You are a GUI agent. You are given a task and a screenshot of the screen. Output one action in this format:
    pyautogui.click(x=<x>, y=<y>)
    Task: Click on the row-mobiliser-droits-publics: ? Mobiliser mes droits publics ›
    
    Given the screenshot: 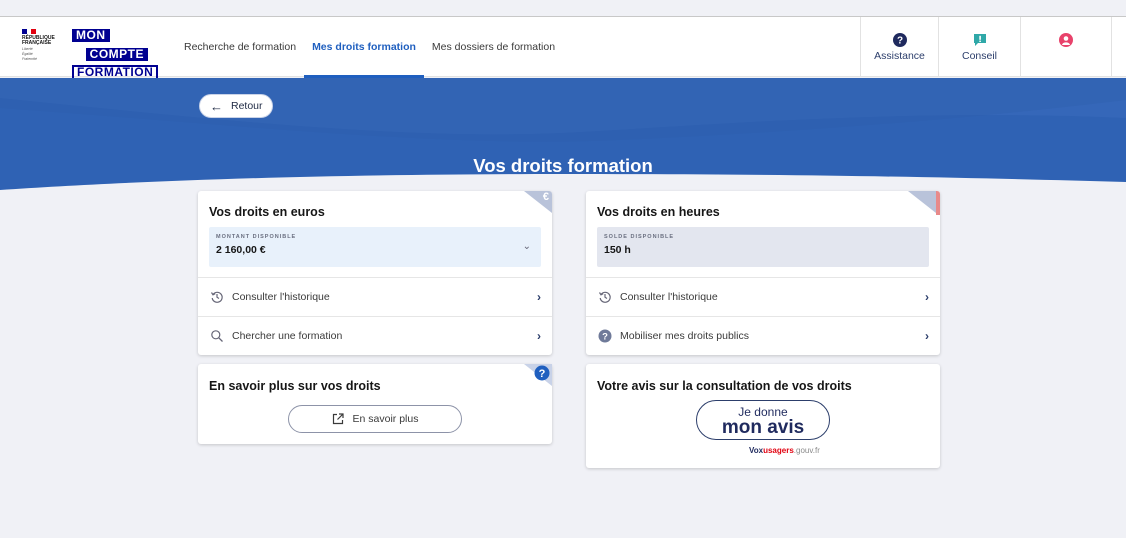 What is the action you would take?
    pyautogui.click(x=763, y=335)
    